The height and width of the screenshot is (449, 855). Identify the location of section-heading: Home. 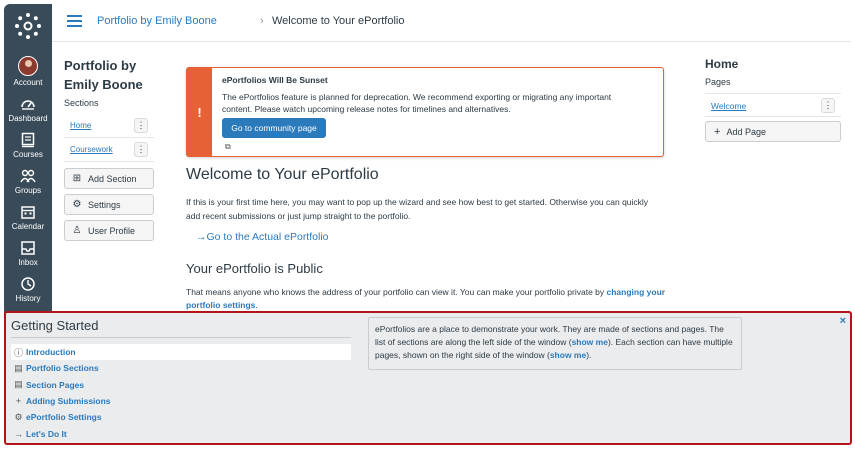
(722, 64).